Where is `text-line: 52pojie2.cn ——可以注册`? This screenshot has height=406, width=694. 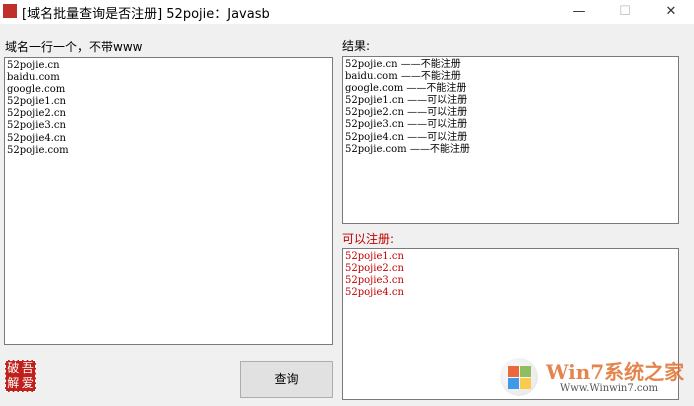
text-line: 52pojie2.cn ——可以注册 is located at coordinates (406, 113).